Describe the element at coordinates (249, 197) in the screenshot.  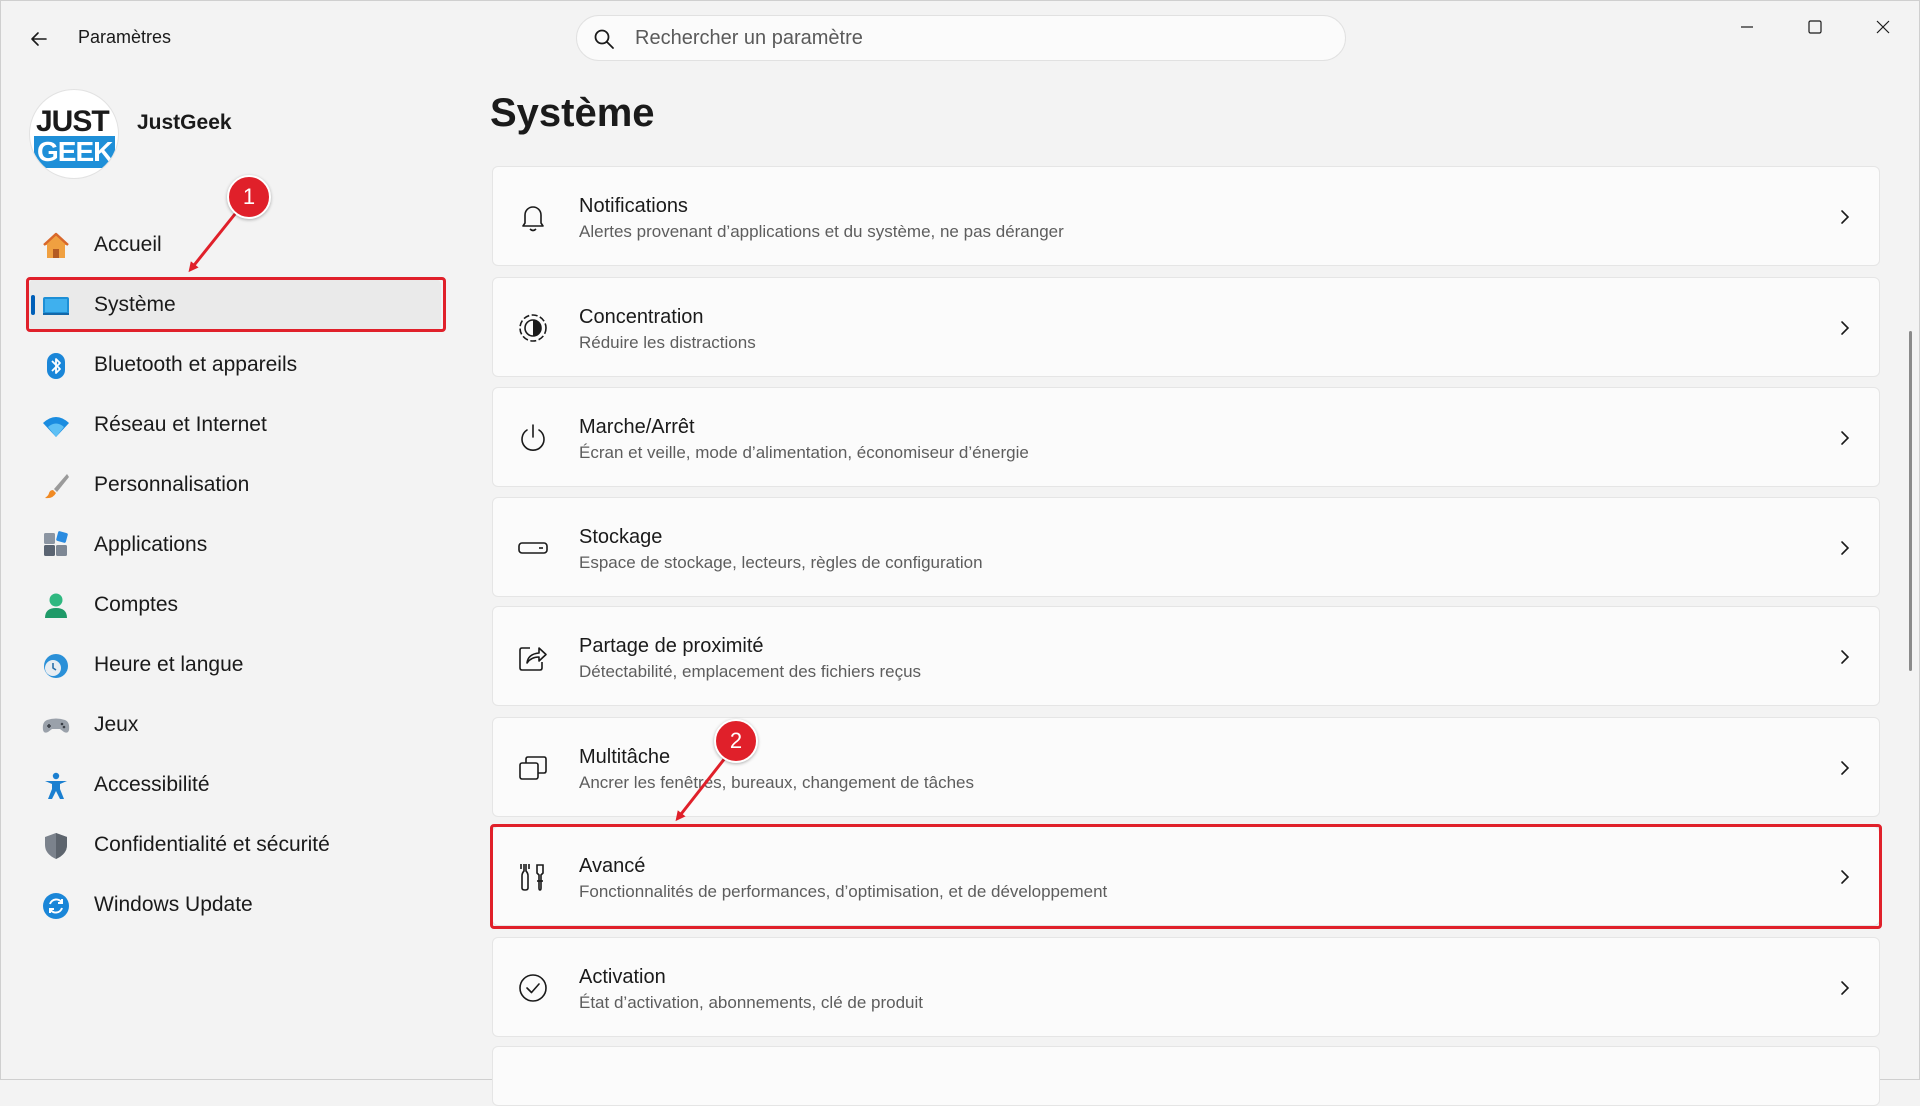
I see `annotation-badge-1: 1` at that location.